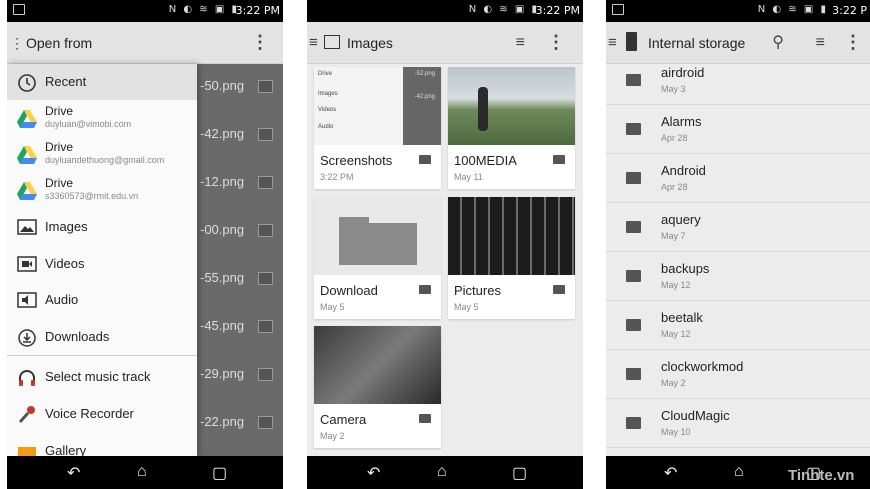  What do you see at coordinates (738, 11) in the screenshot?
I see `status-bar: N ◐ ≋ ▣ ▮ 3:22 P` at bounding box center [738, 11].